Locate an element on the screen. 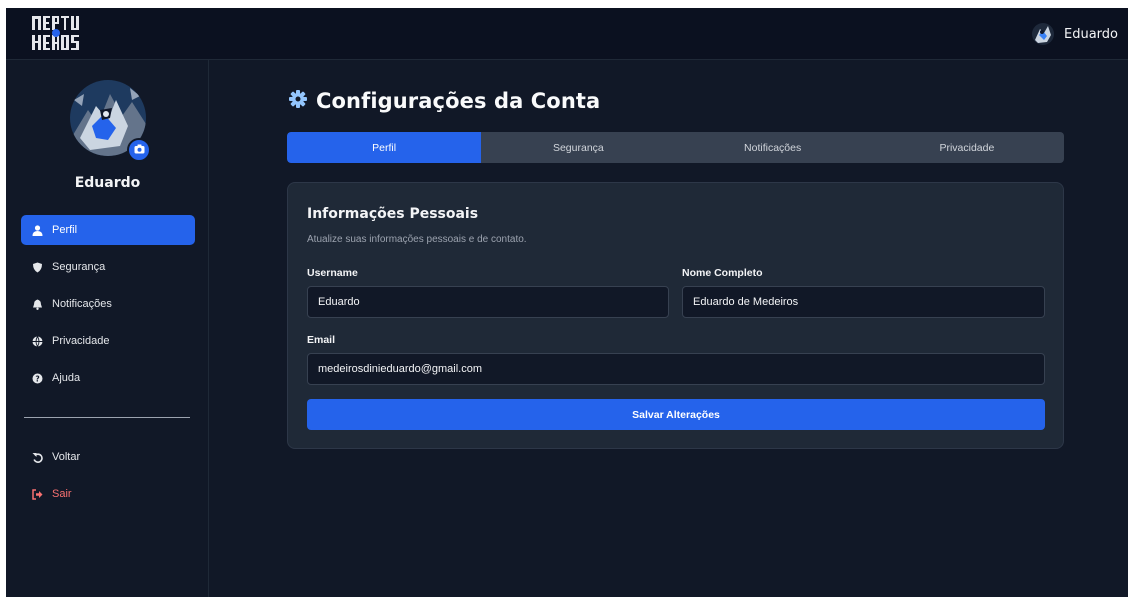 The width and height of the screenshot is (1131, 597). sidebar-item-label: Notificações is located at coordinates (82, 304).